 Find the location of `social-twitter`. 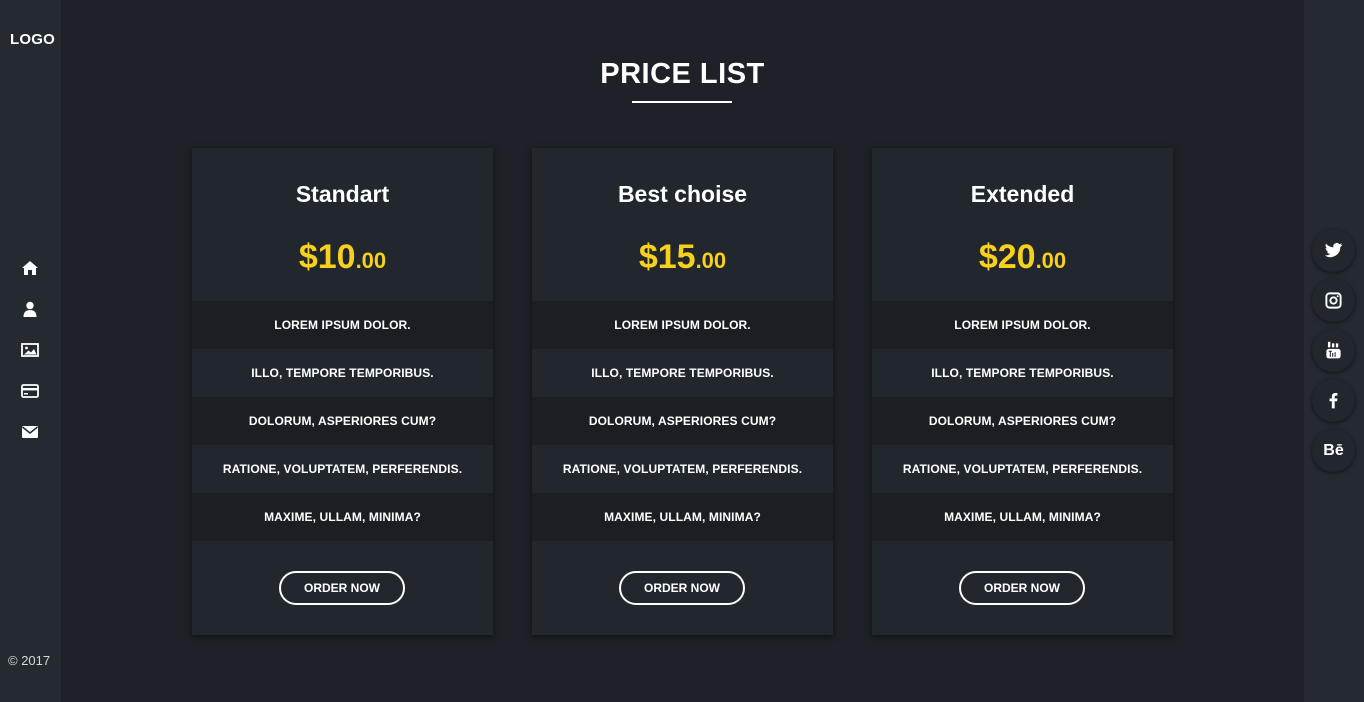

social-twitter is located at coordinates (1333, 250).